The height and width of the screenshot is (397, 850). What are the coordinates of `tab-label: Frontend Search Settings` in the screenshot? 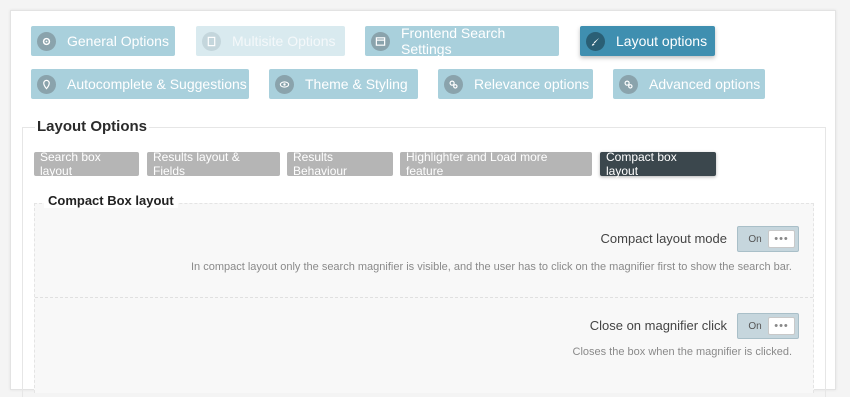 It's located at (453, 41).